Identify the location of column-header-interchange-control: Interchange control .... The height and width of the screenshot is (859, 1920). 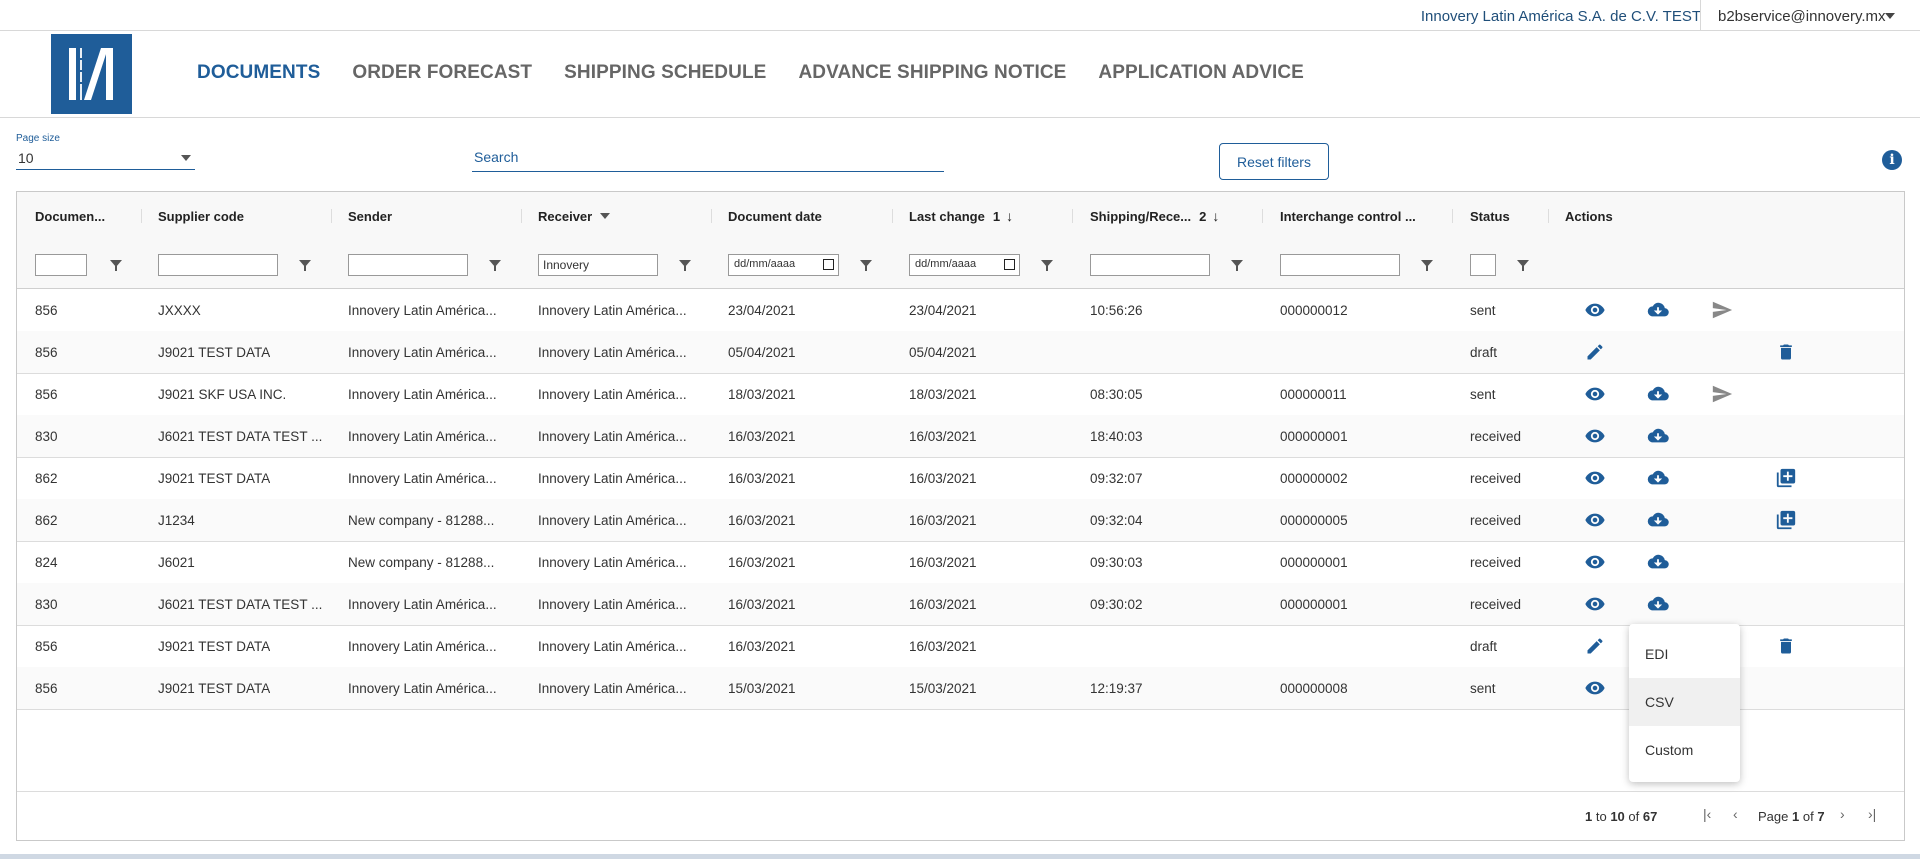
(1348, 216).